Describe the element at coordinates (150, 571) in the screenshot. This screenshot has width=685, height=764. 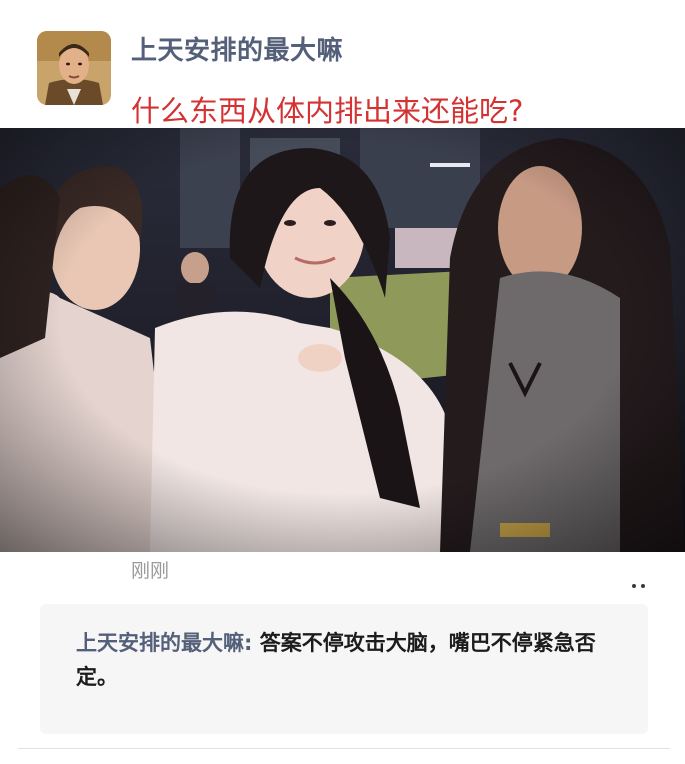
I see `post-timestamp: 刚刚` at that location.